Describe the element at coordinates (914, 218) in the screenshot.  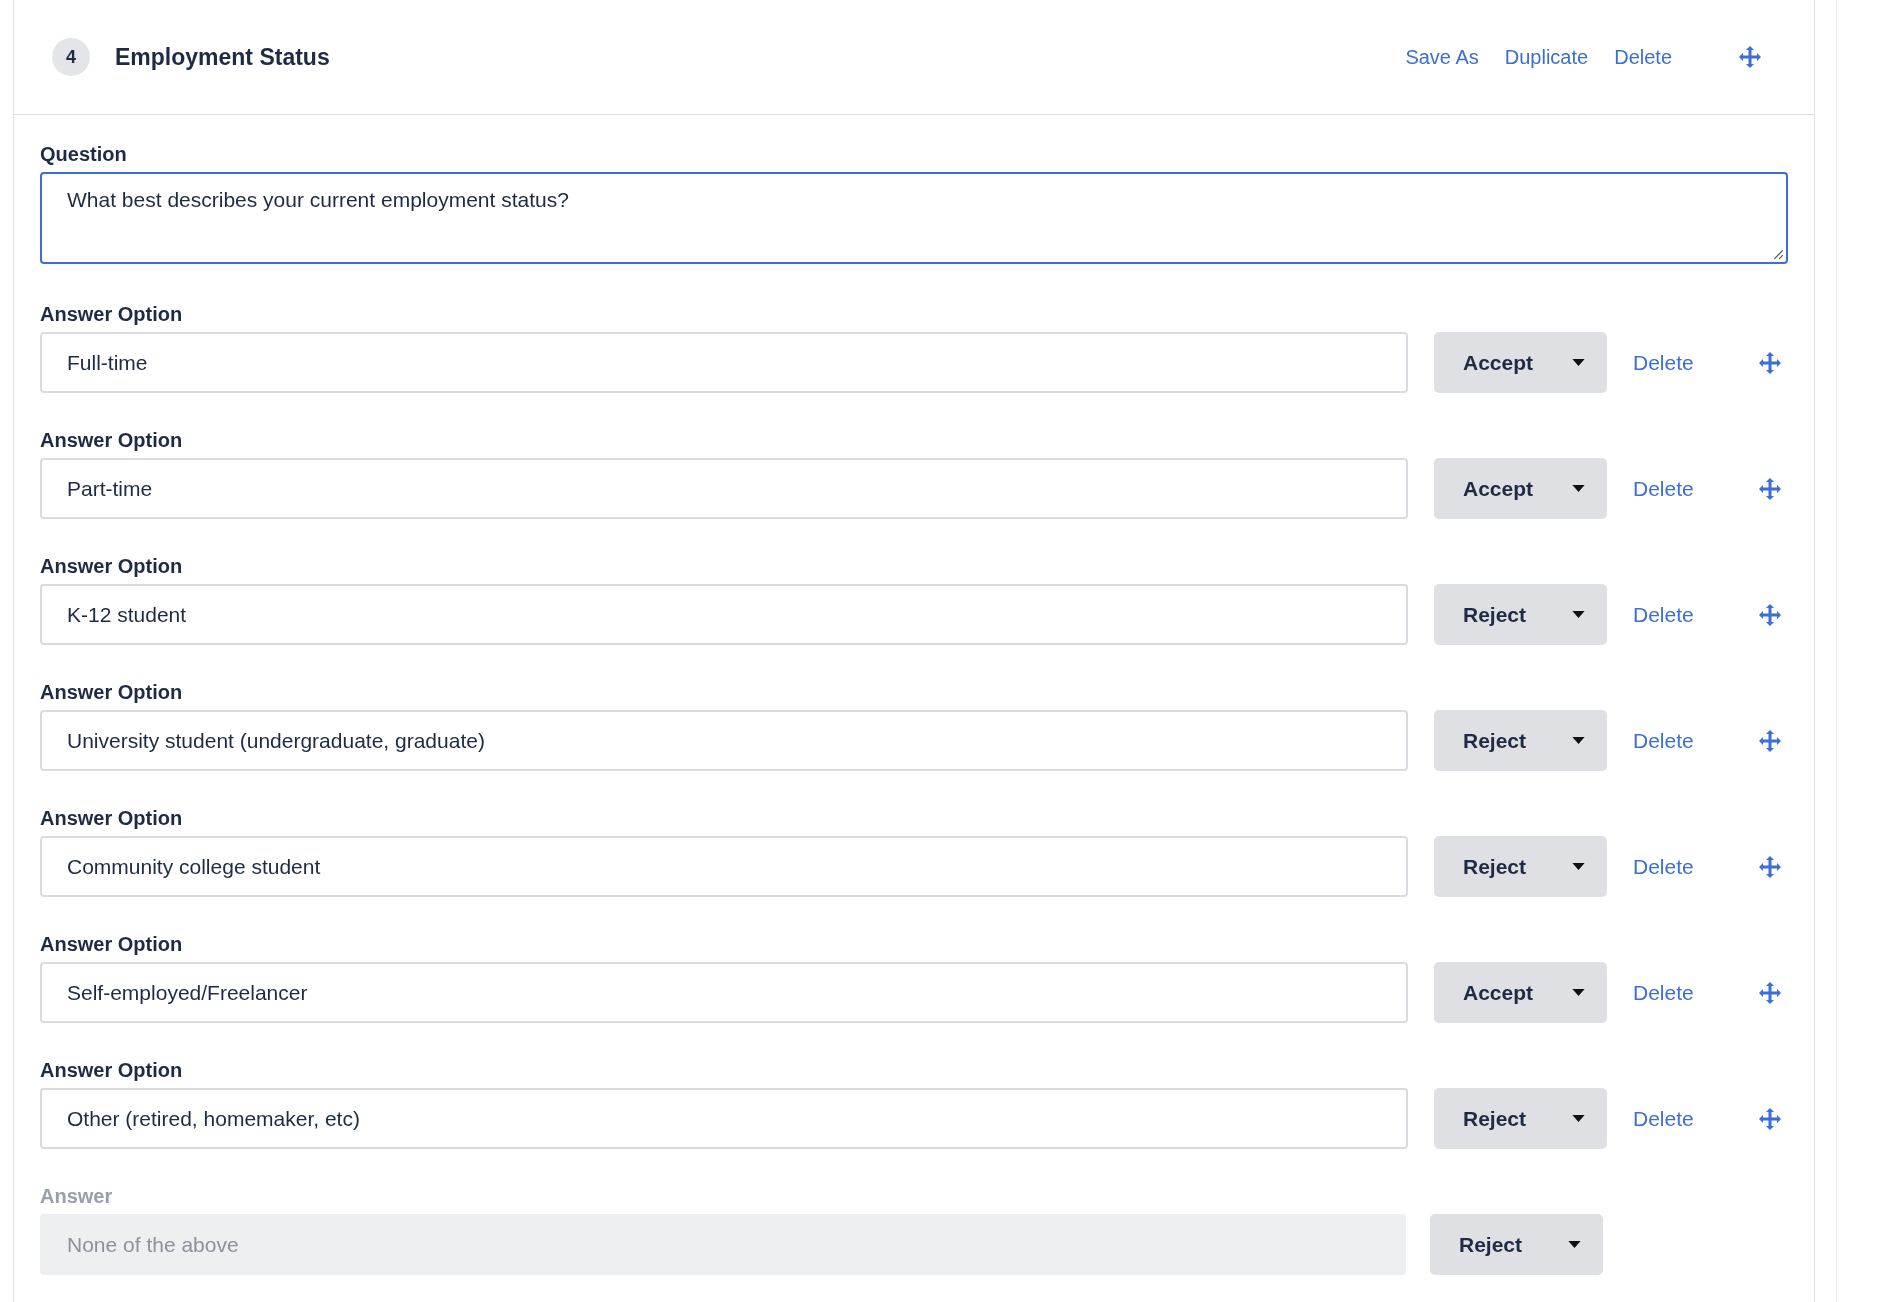
I see `question-input: What best describes your current employment status?` at that location.